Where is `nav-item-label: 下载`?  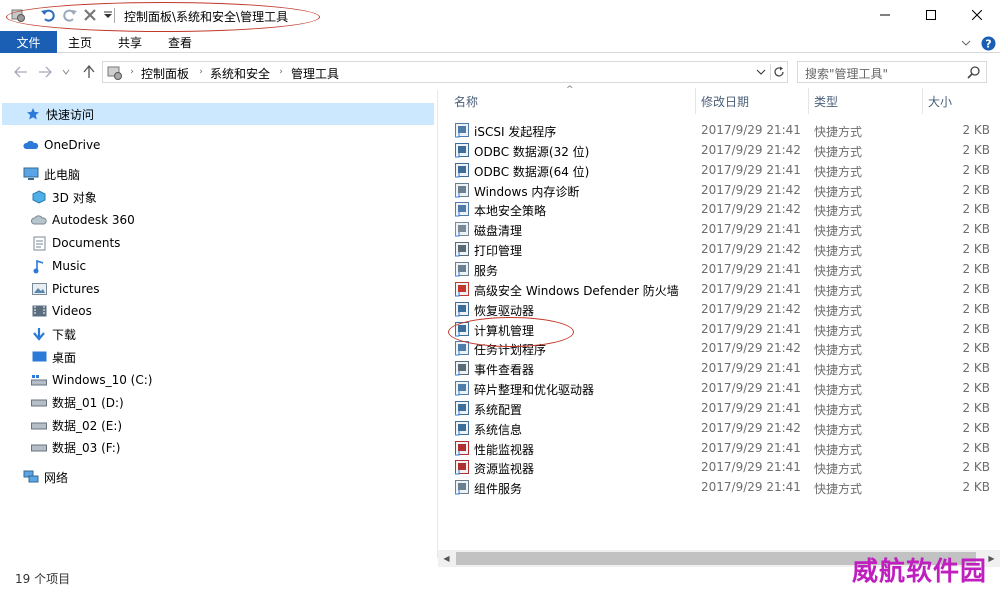 nav-item-label: 下载 is located at coordinates (64, 334).